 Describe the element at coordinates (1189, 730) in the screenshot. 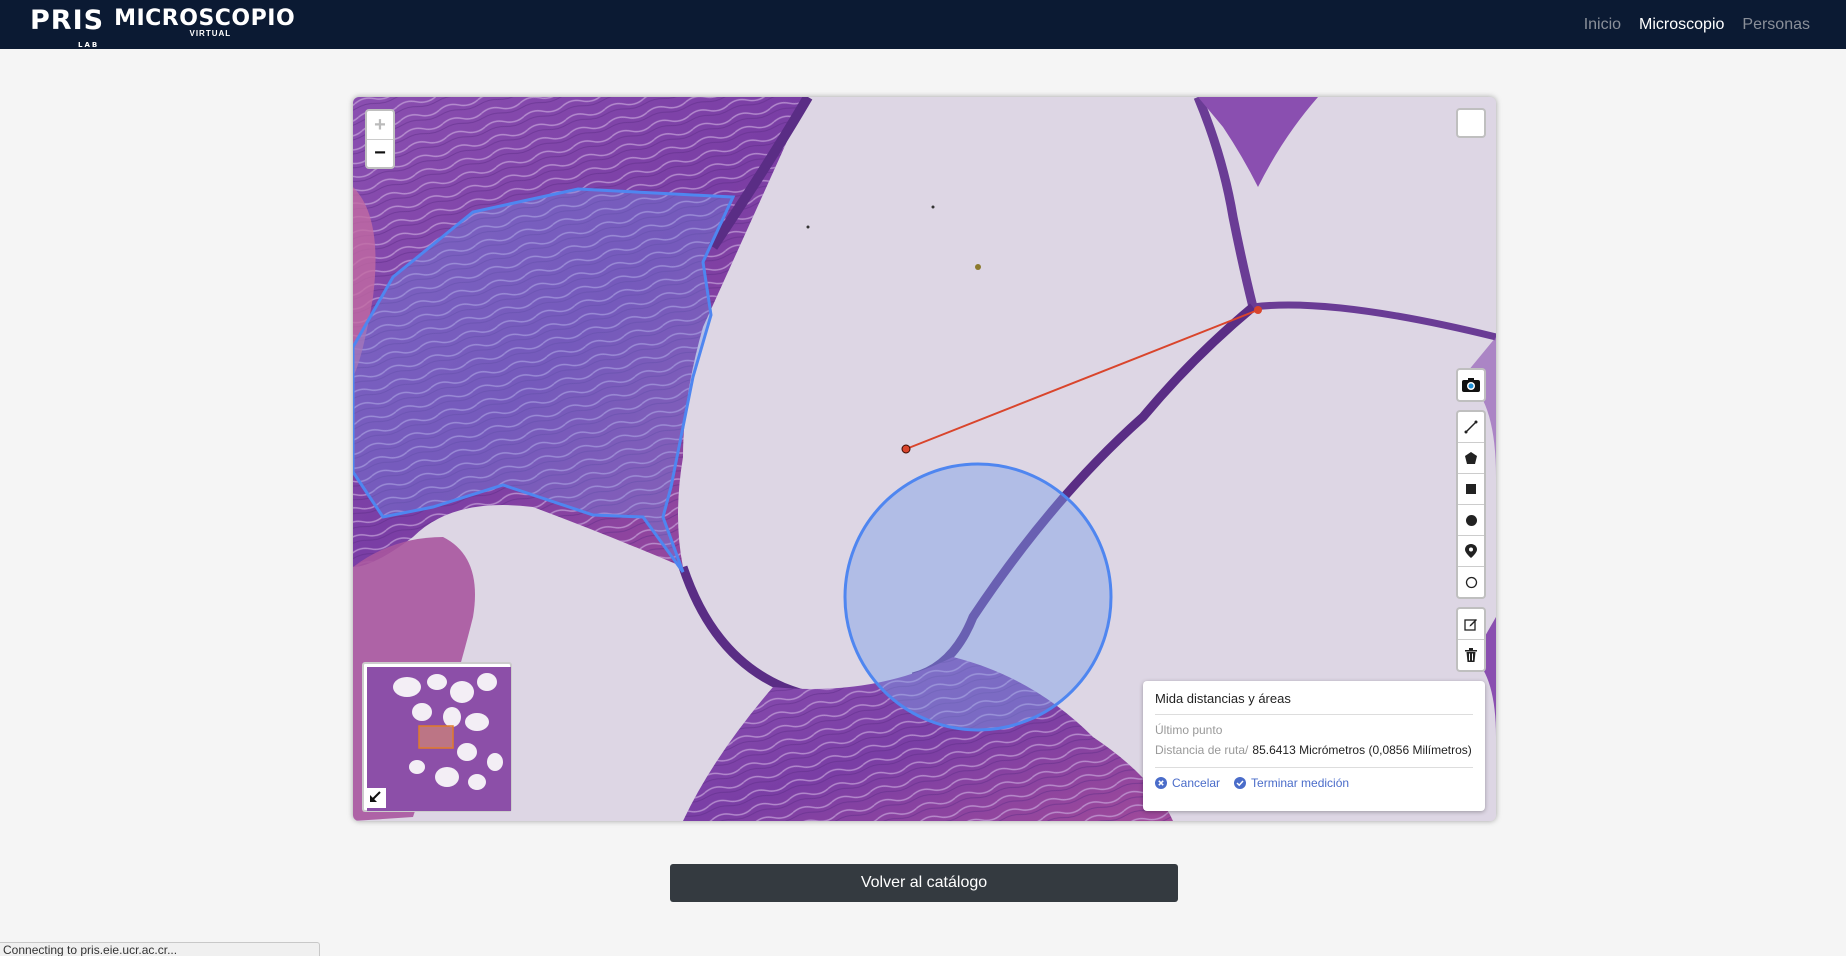

I see `measure-last-point: Último punto` at that location.